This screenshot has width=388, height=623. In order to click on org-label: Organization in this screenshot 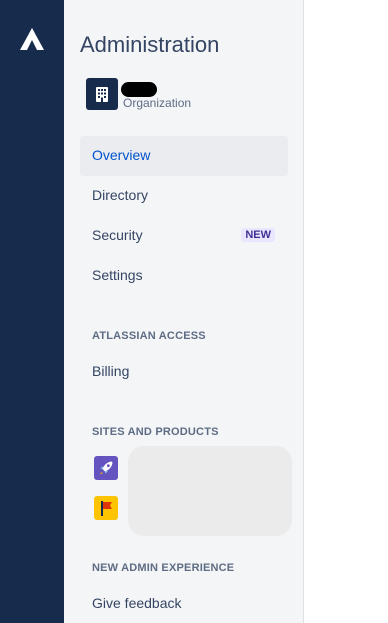, I will do `click(157, 103)`.